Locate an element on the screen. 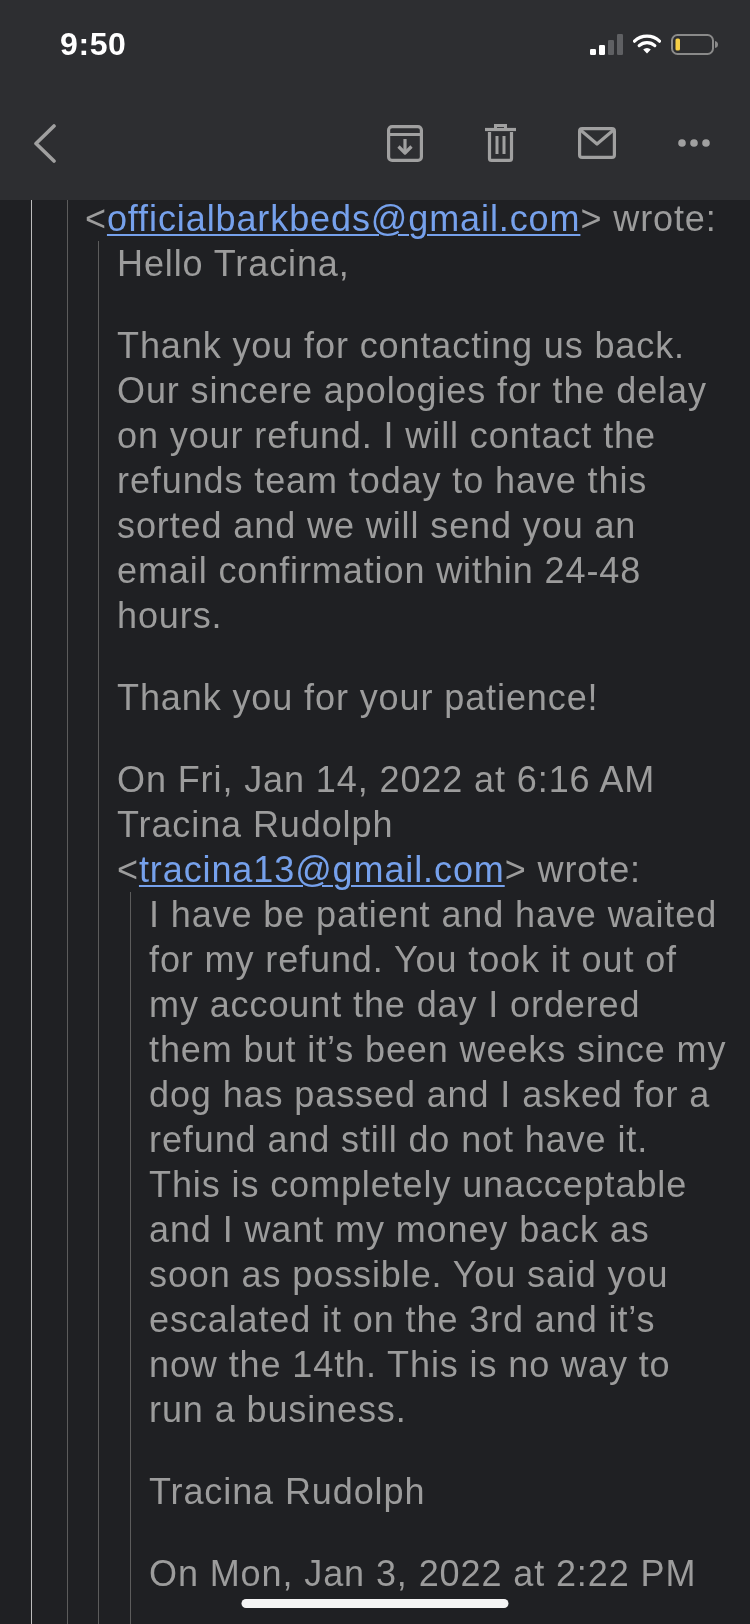 The width and height of the screenshot is (750, 1624). quote-attribution: On Mon, Jan 3, 2022 at 2:22 PM is located at coordinates (423, 1574).